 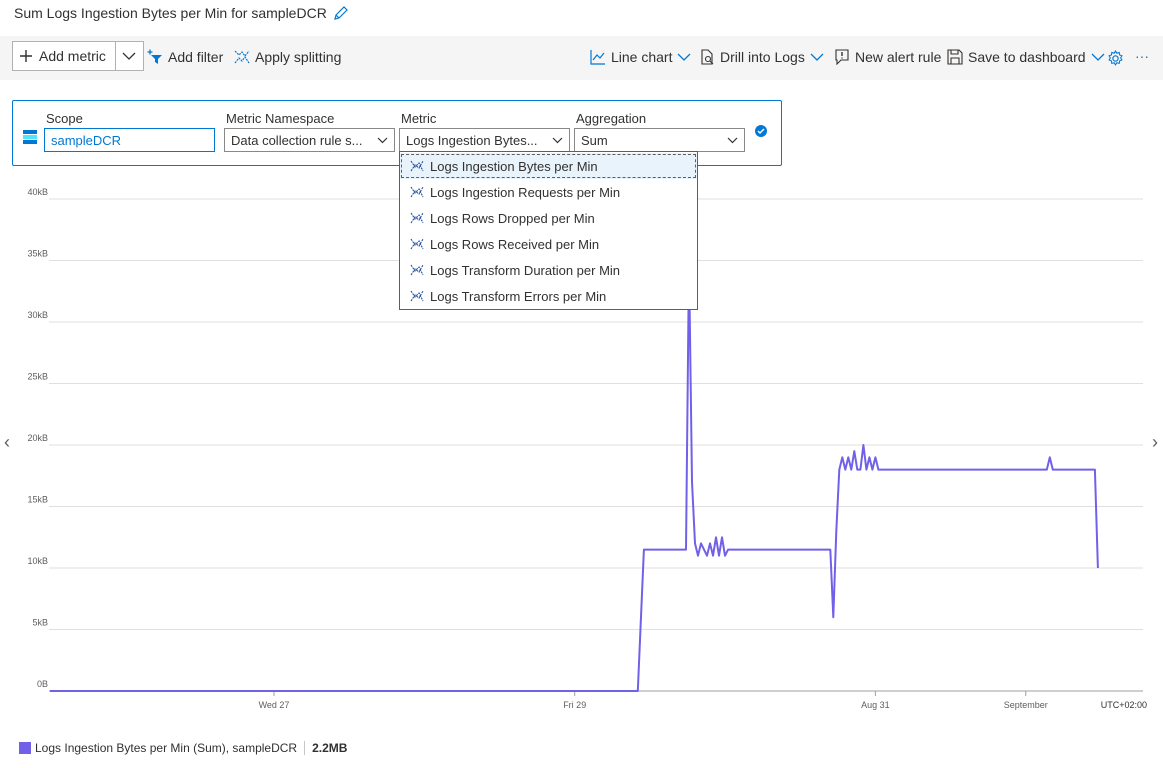 What do you see at coordinates (72, 56) in the screenshot?
I see `add-metric-label: Add metric` at bounding box center [72, 56].